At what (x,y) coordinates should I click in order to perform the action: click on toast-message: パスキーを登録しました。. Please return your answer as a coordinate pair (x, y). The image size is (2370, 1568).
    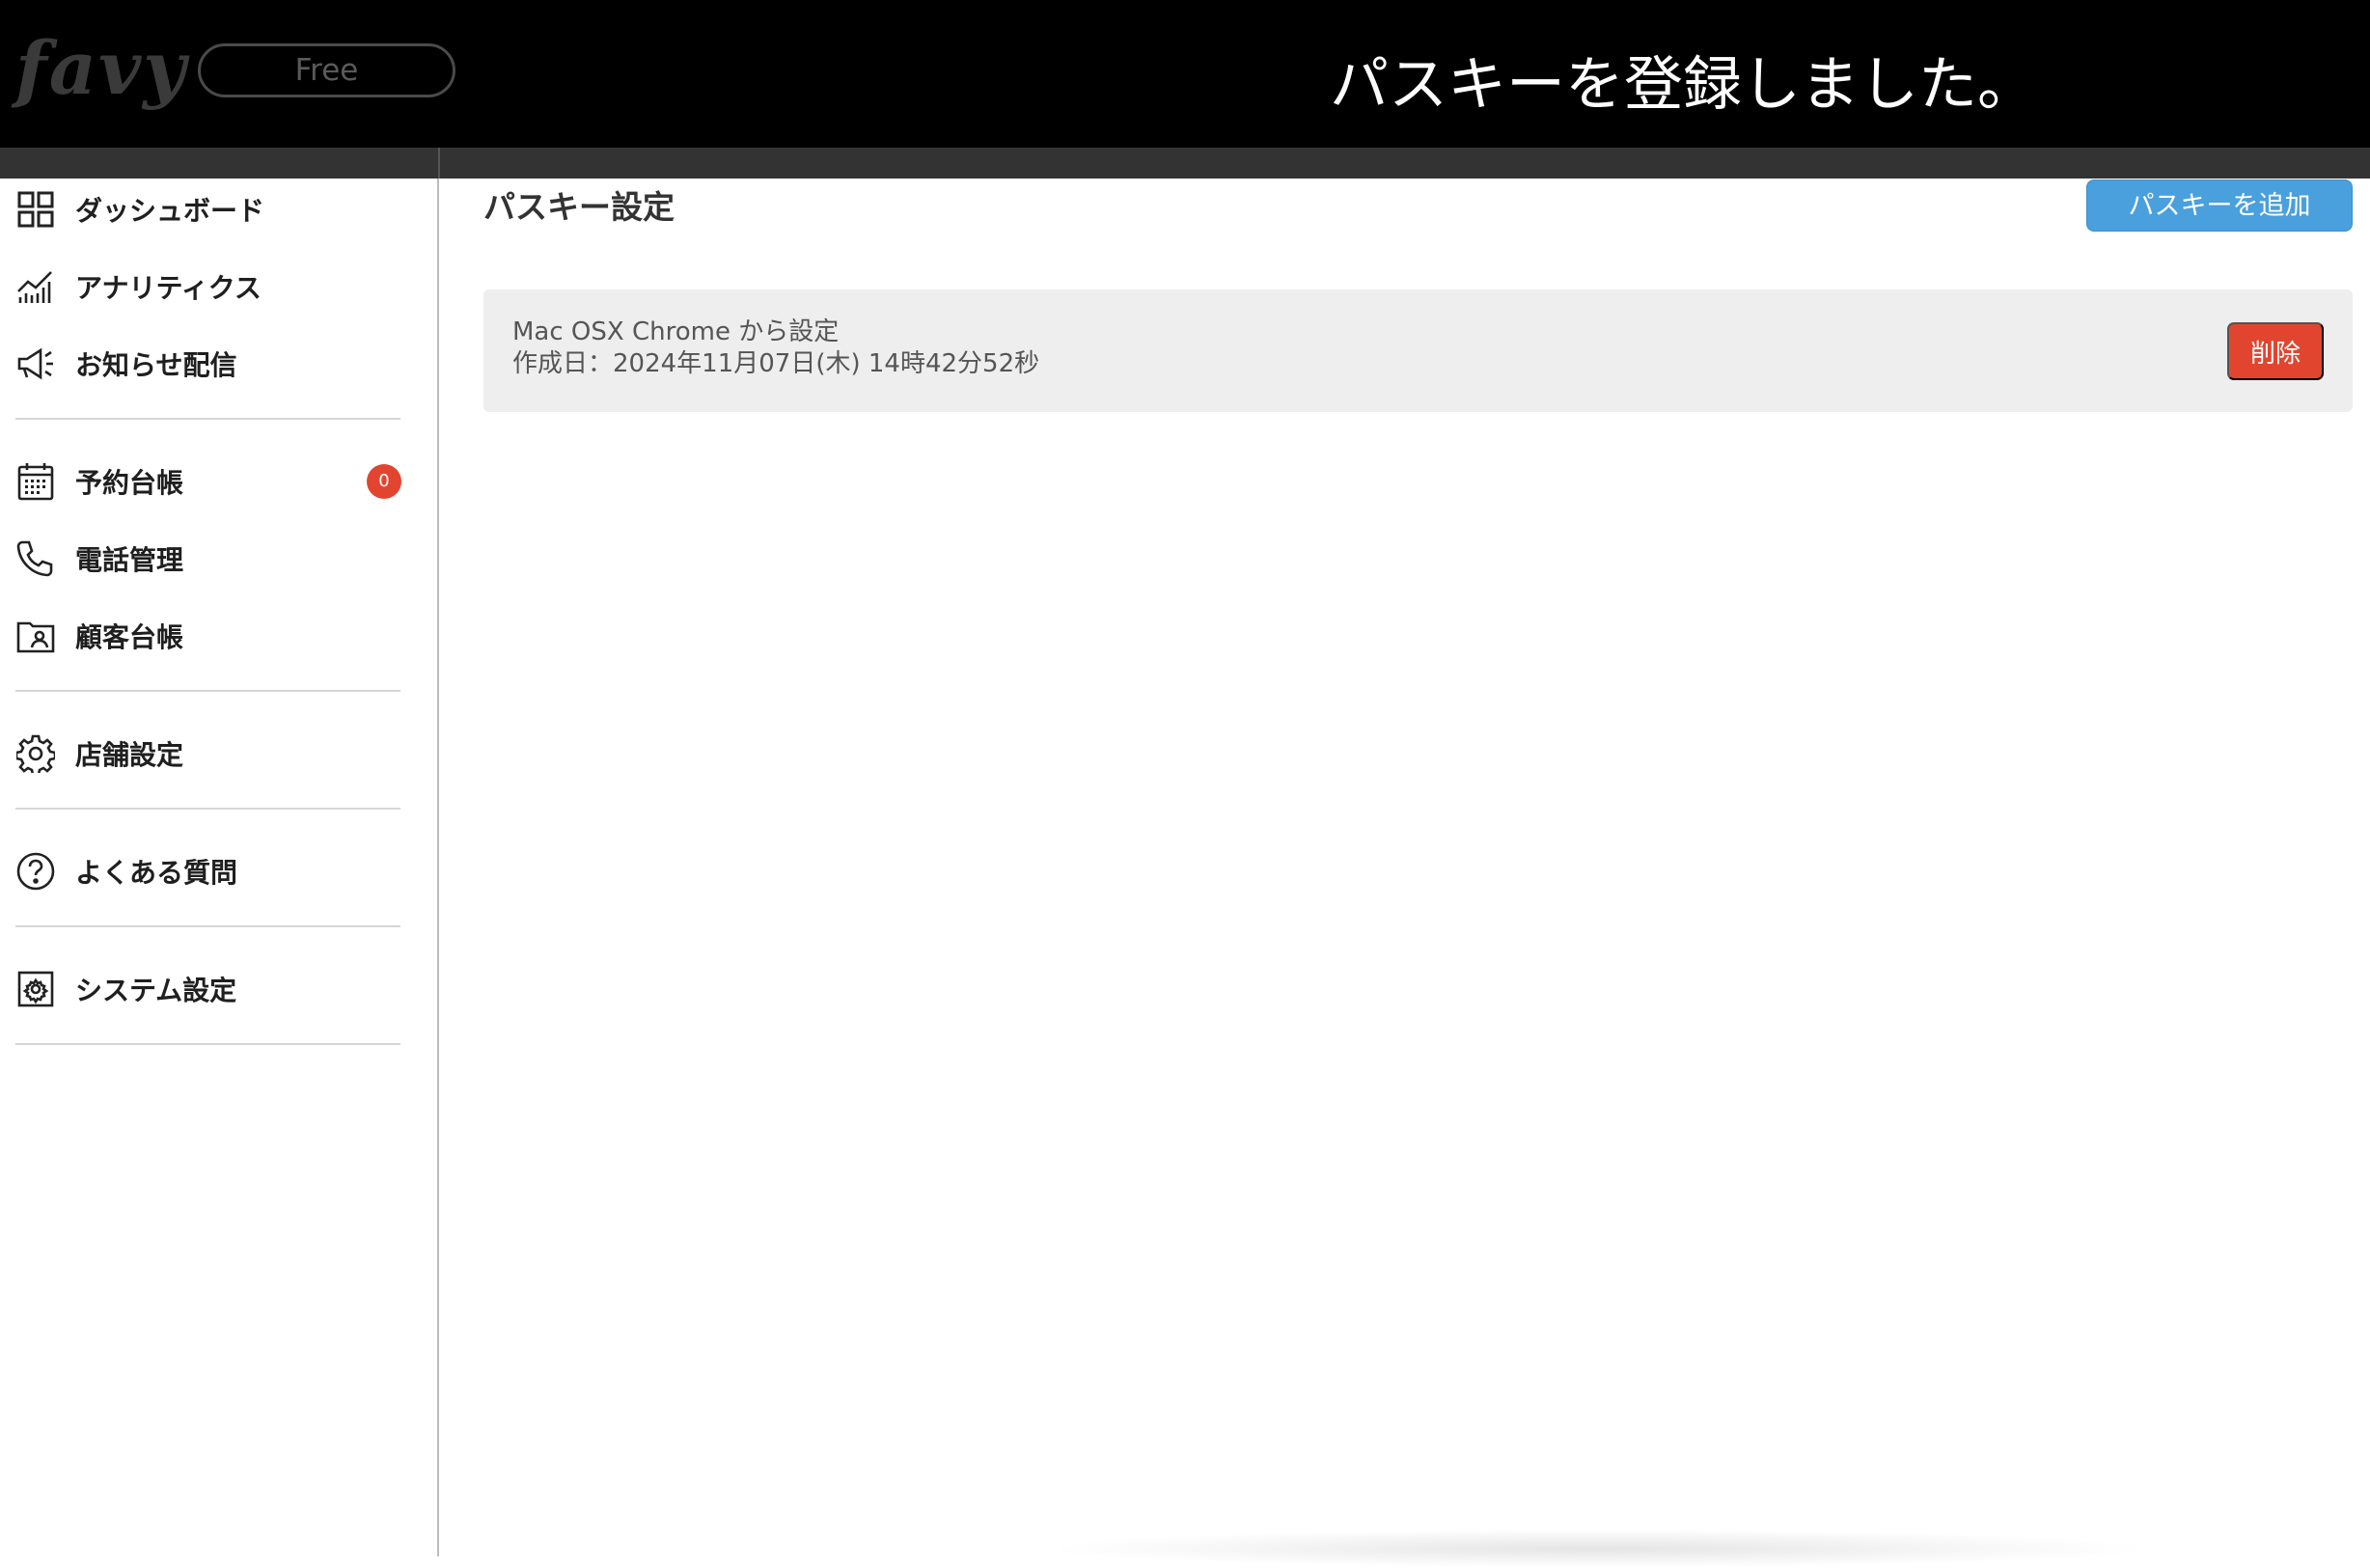
    Looking at the image, I should click on (1684, 84).